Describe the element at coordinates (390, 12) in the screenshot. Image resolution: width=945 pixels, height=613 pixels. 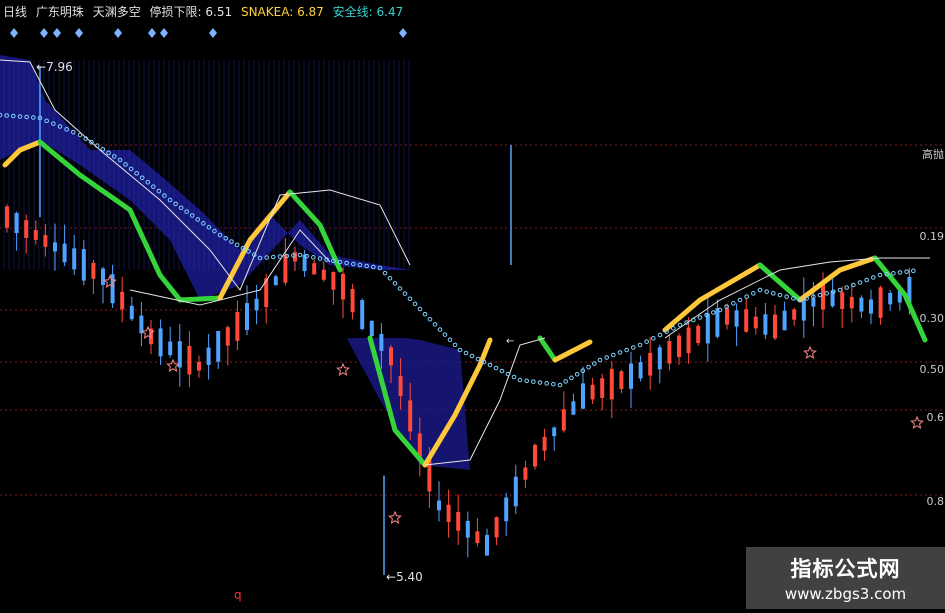
I see `safety-value: 6.47` at that location.